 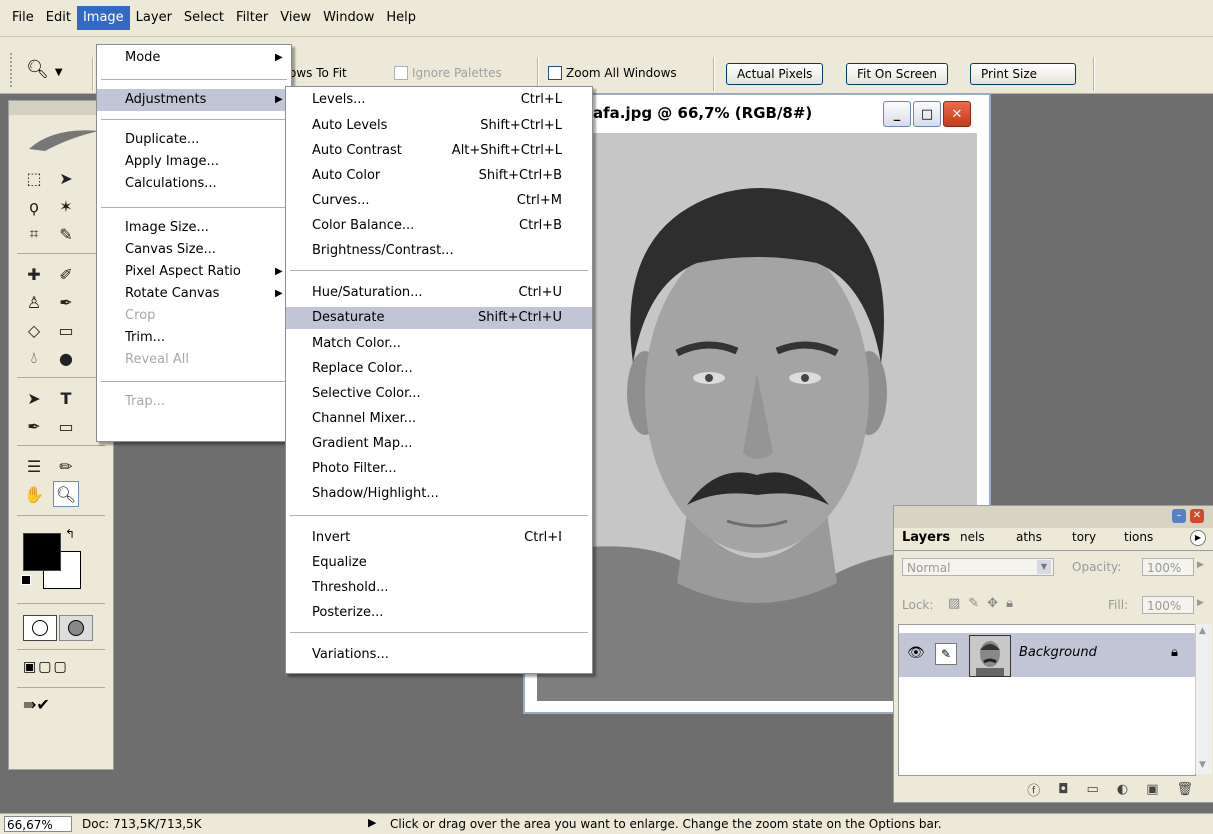 I want to click on fit-on-screen-button: Fit On Screen, so click(x=897, y=74).